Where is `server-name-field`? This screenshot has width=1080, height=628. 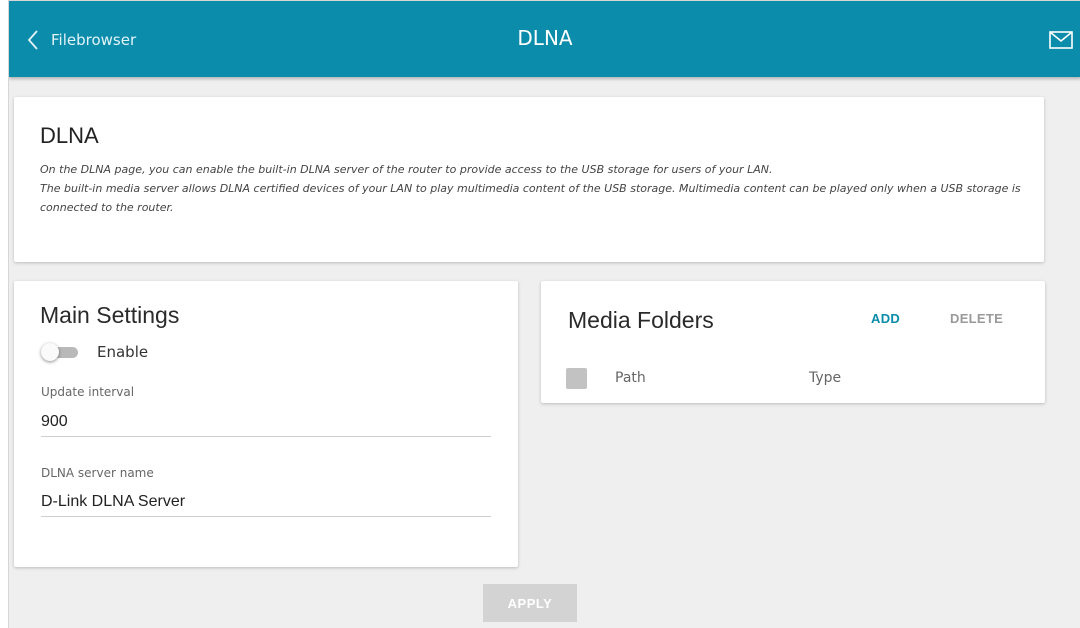 server-name-field is located at coordinates (266, 502).